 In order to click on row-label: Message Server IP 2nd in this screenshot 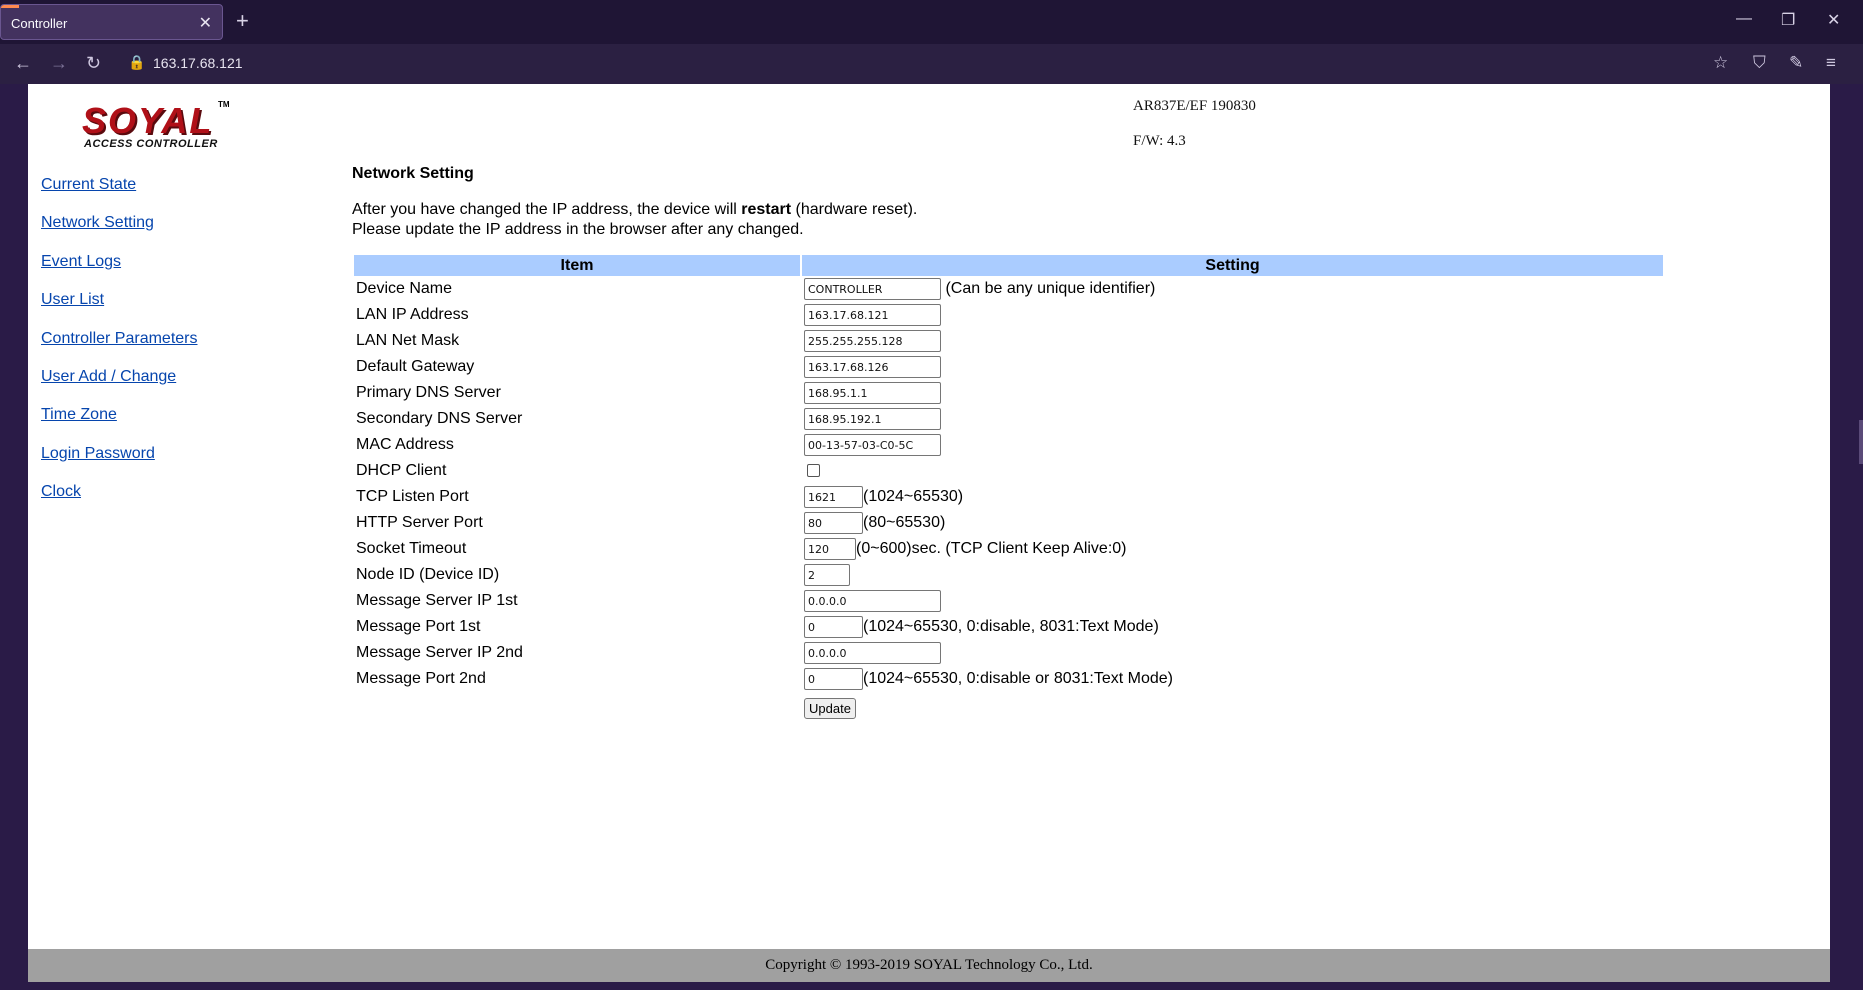, I will do `click(439, 652)`.